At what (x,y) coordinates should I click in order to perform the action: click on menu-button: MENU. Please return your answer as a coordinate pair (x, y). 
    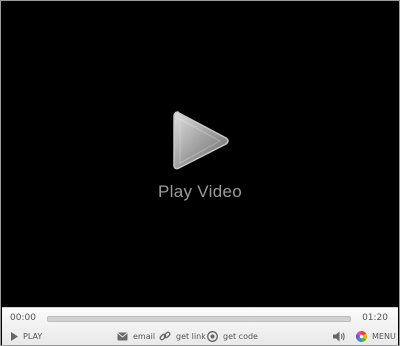
    Looking at the image, I should click on (376, 336).